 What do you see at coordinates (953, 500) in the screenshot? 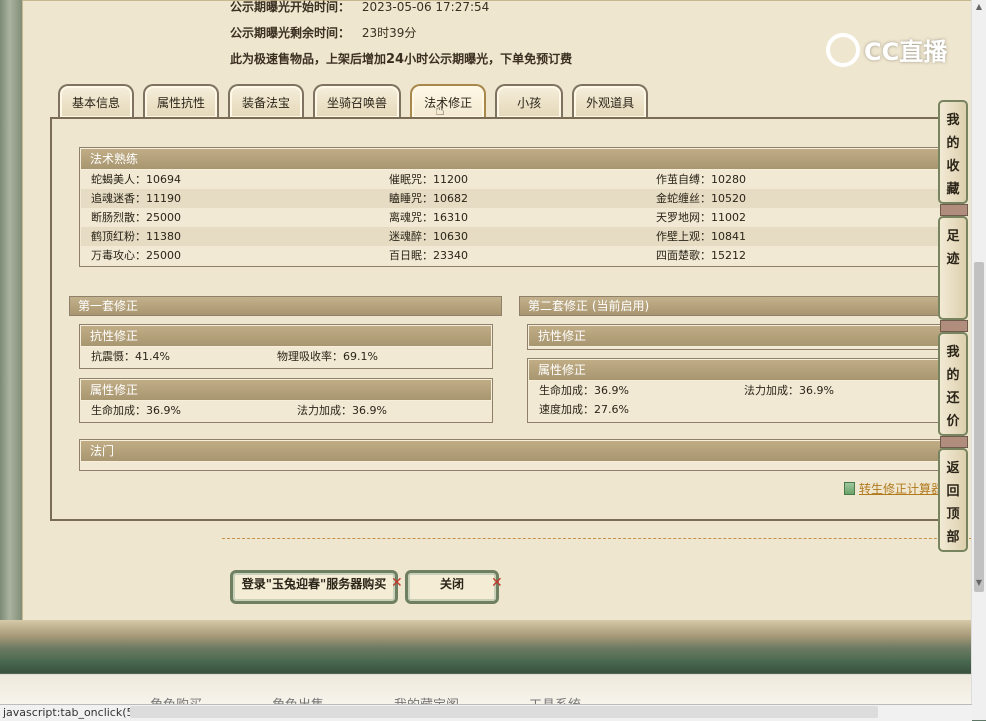
I see `back-to-top-button: 返回顶部` at bounding box center [953, 500].